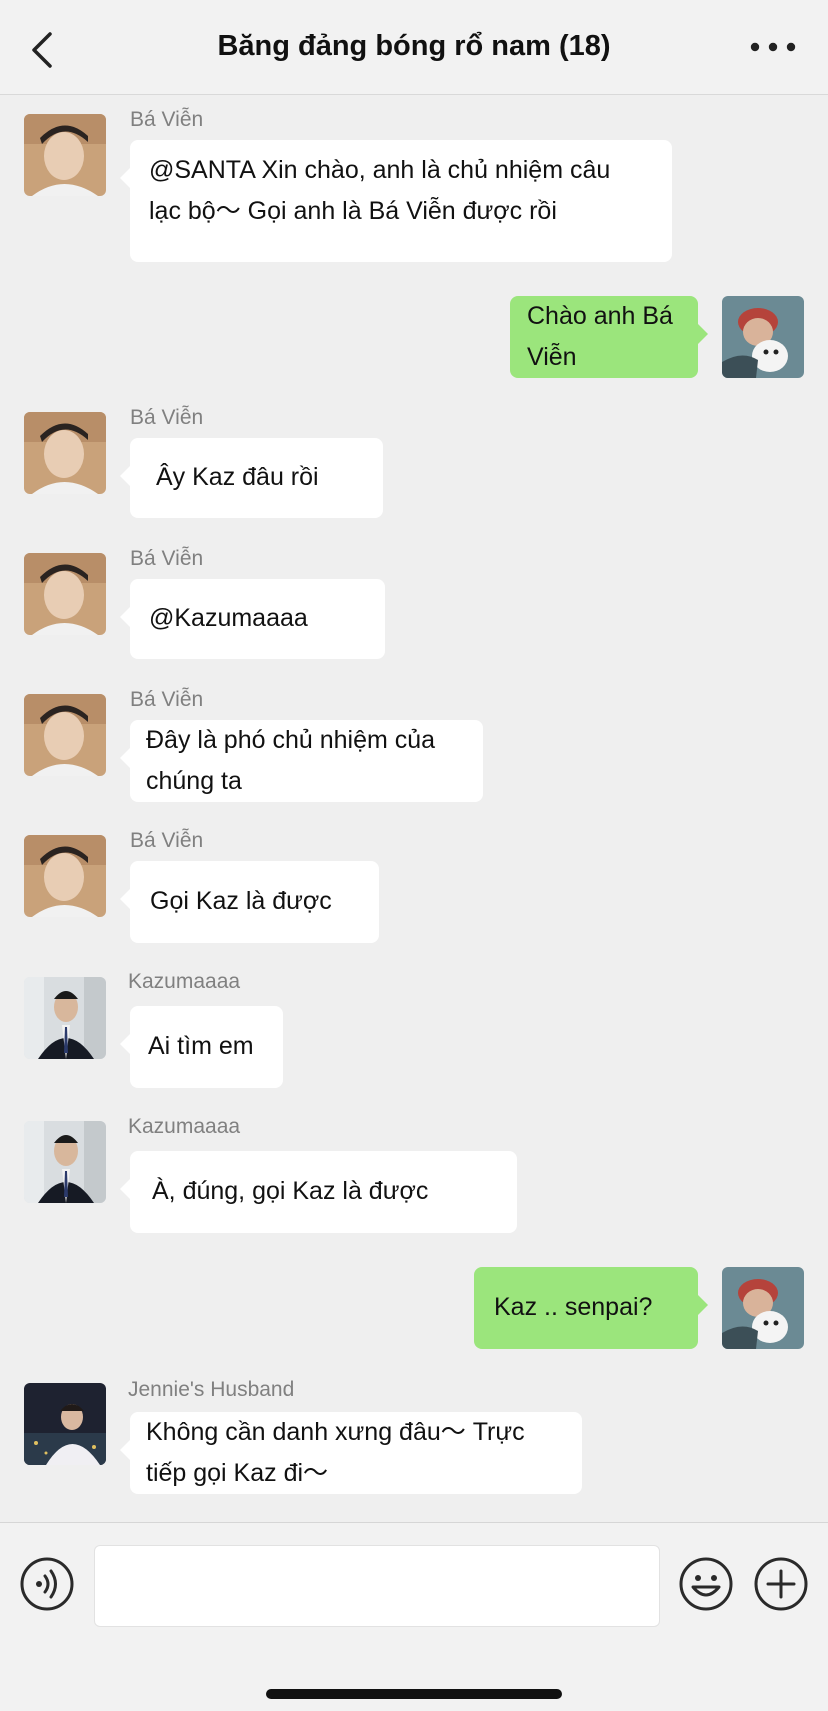 The height and width of the screenshot is (1711, 828). Describe the element at coordinates (290, 1191) in the screenshot. I see `message-text-line: À, đúng, gọi Kaz là được` at that location.